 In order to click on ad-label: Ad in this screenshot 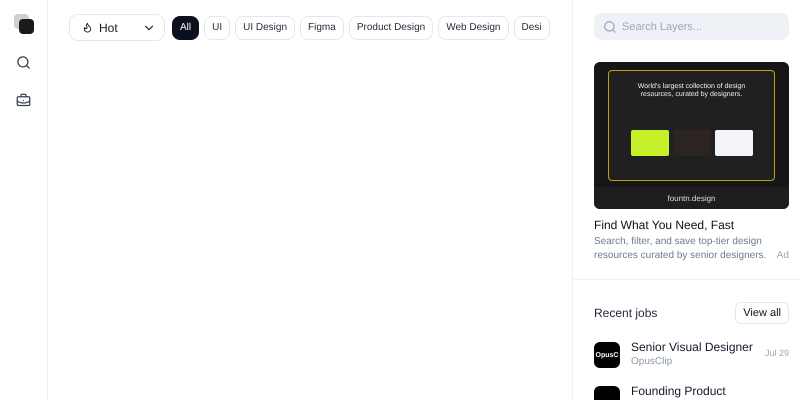, I will do `click(782, 256)`.